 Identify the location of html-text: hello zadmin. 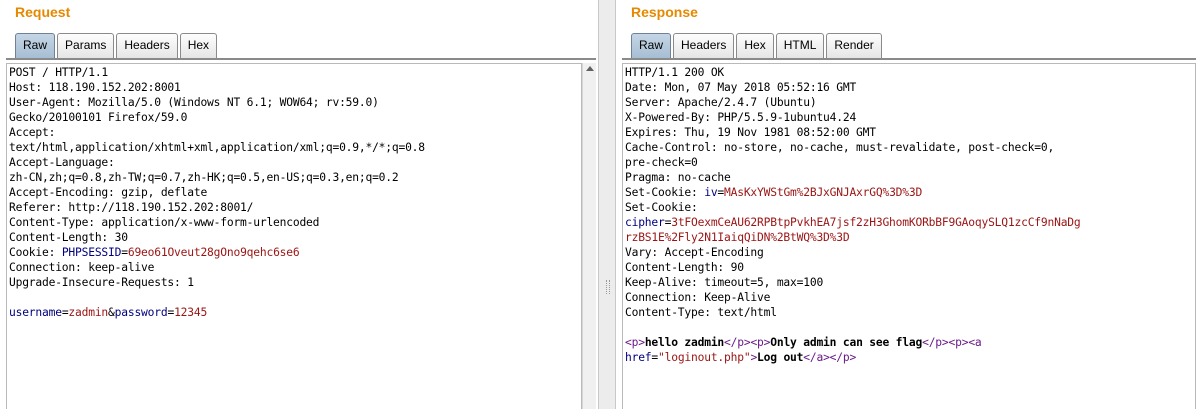
(684, 342).